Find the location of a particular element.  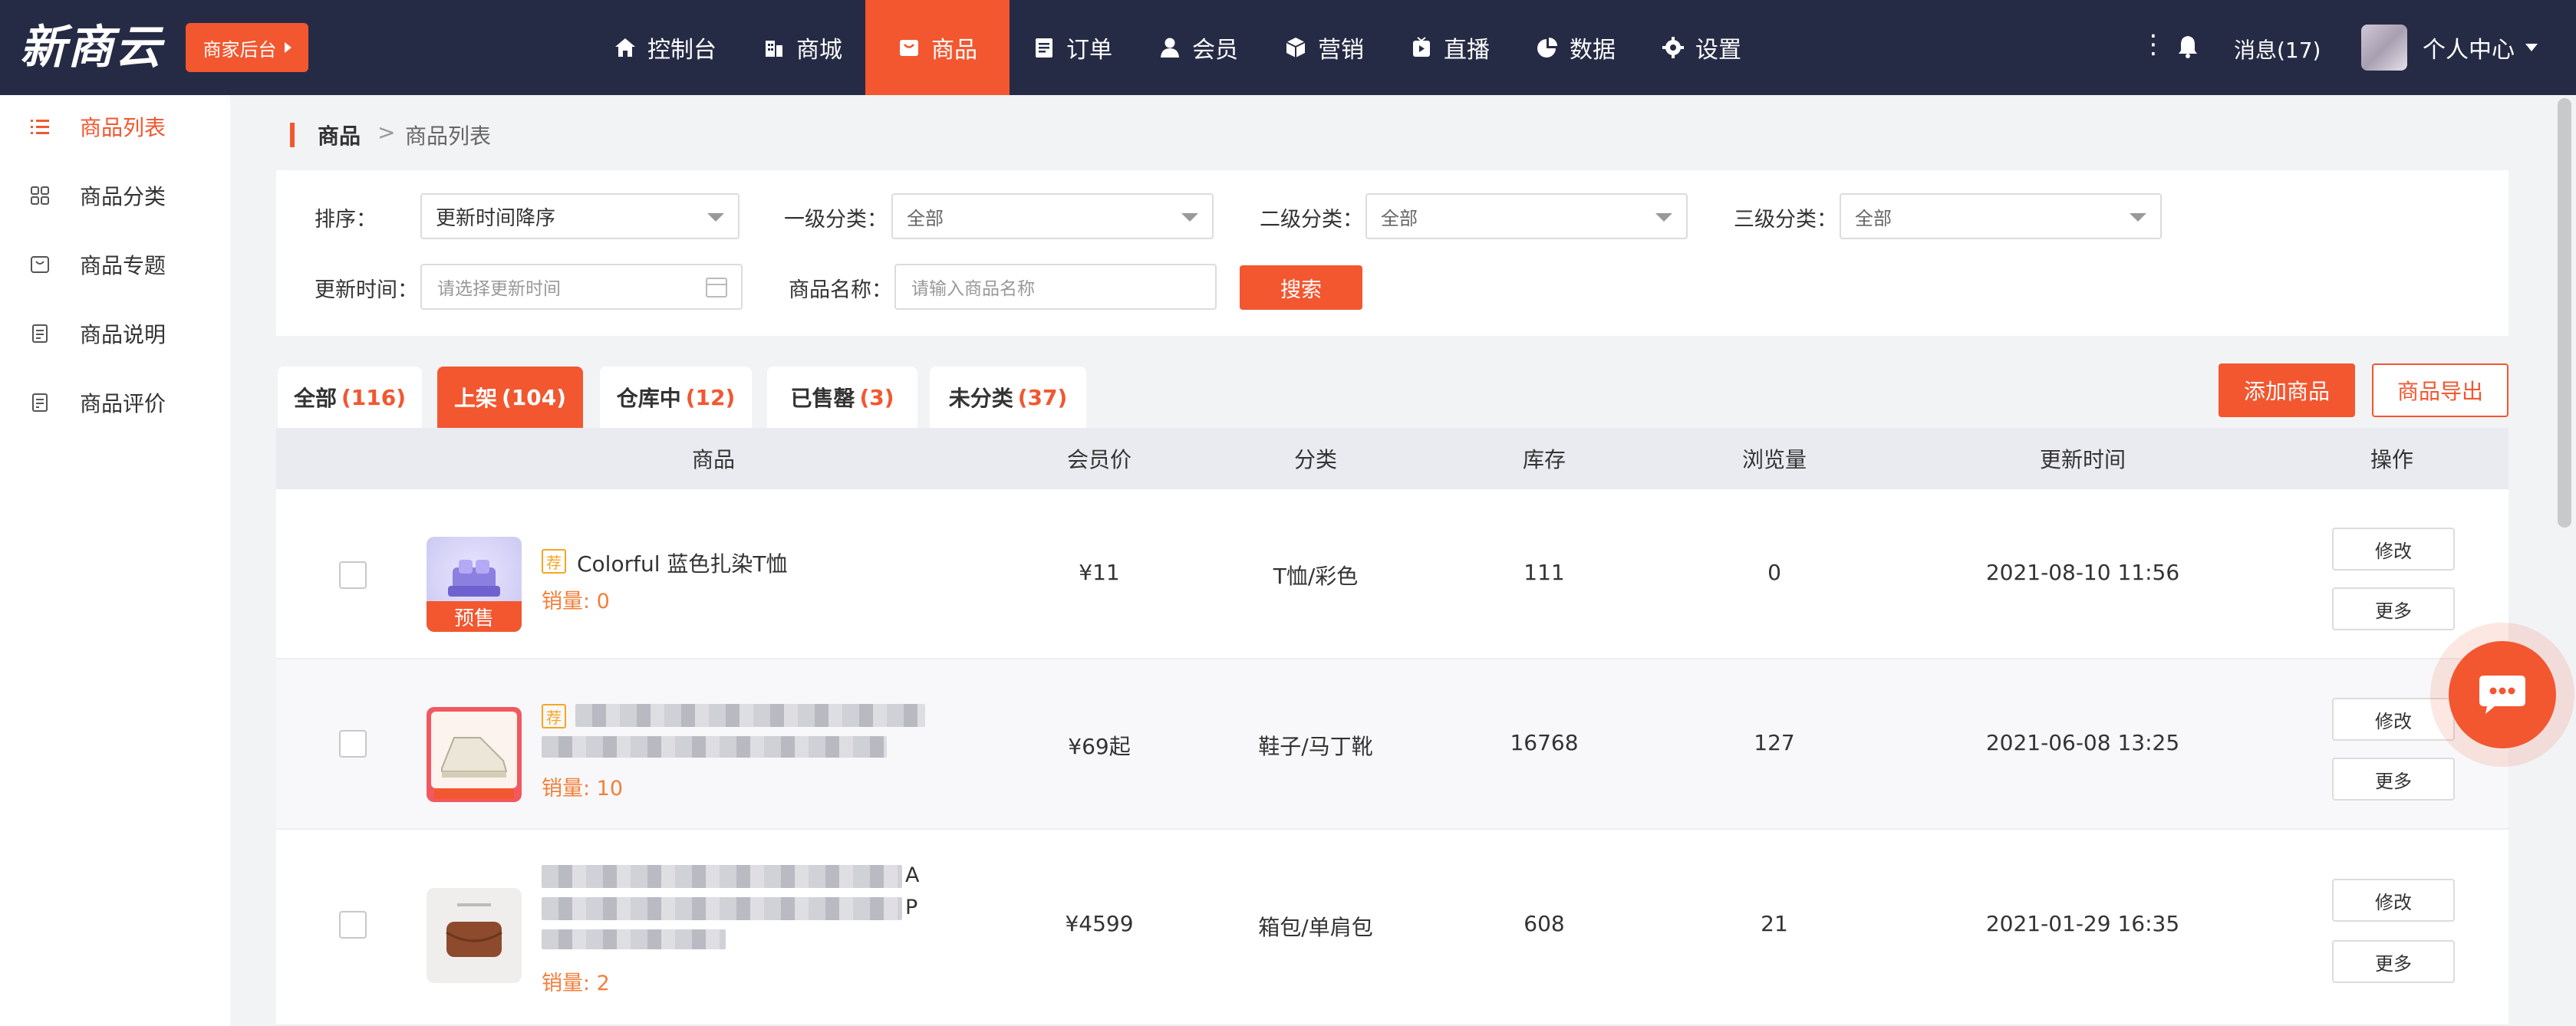

nav-item-orders: 订单 is located at coordinates (1072, 47).